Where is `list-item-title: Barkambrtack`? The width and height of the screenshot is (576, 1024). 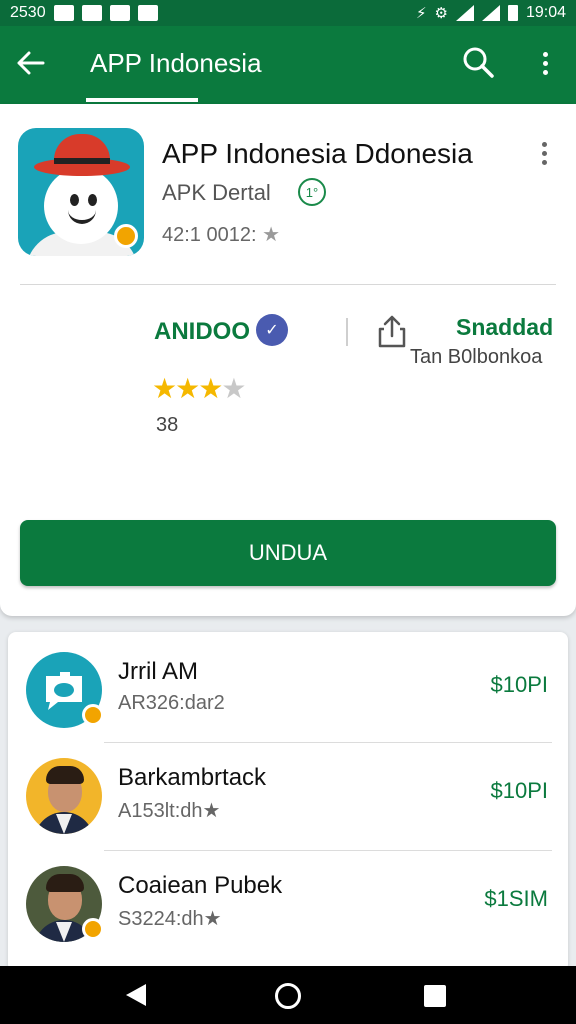
list-item-title: Barkambrtack is located at coordinates (192, 777).